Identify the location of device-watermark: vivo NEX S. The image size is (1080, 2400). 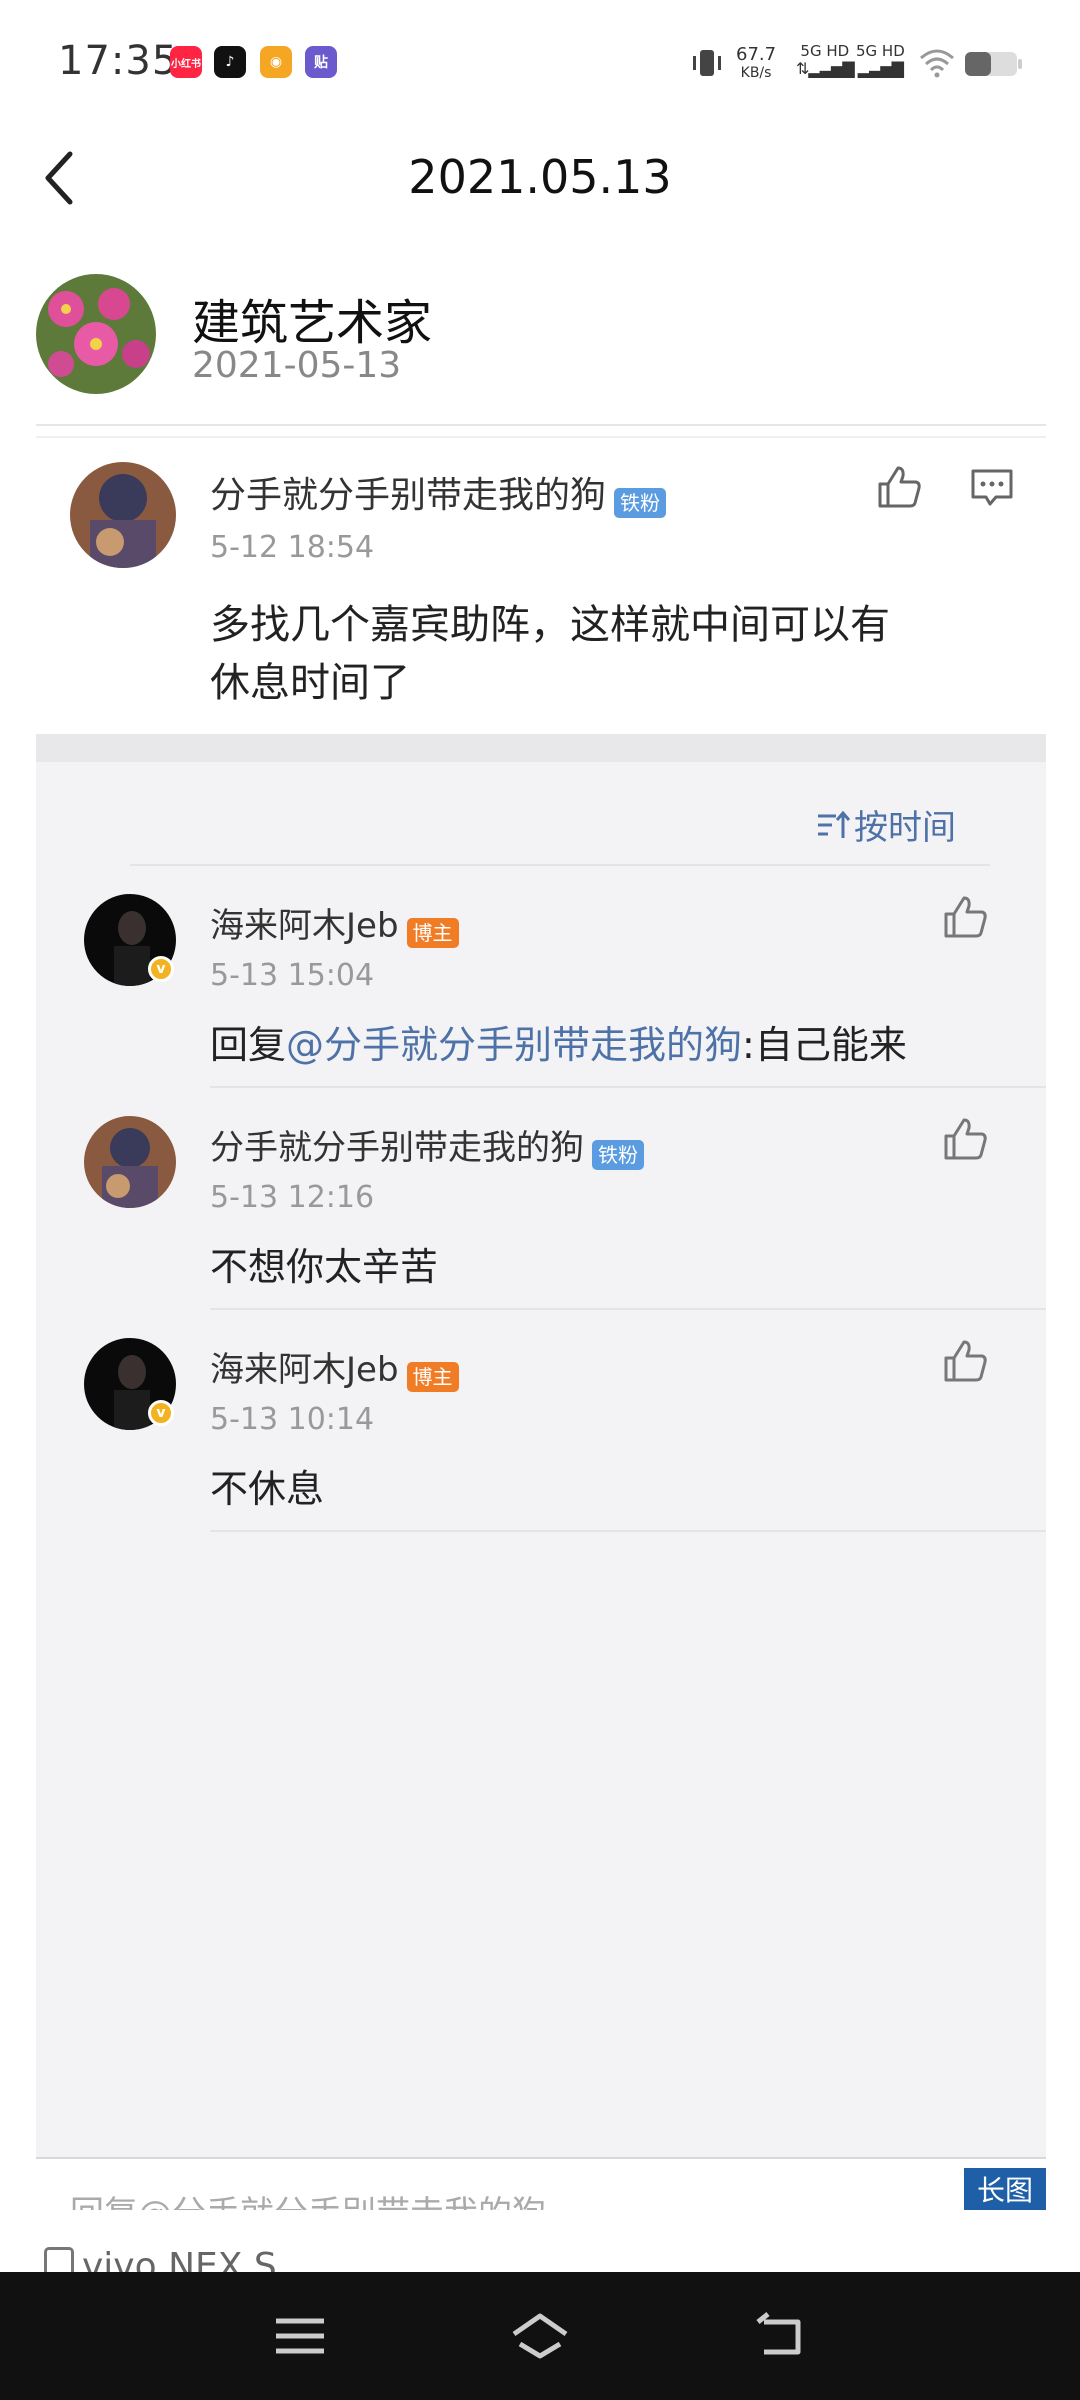
(254, 2259).